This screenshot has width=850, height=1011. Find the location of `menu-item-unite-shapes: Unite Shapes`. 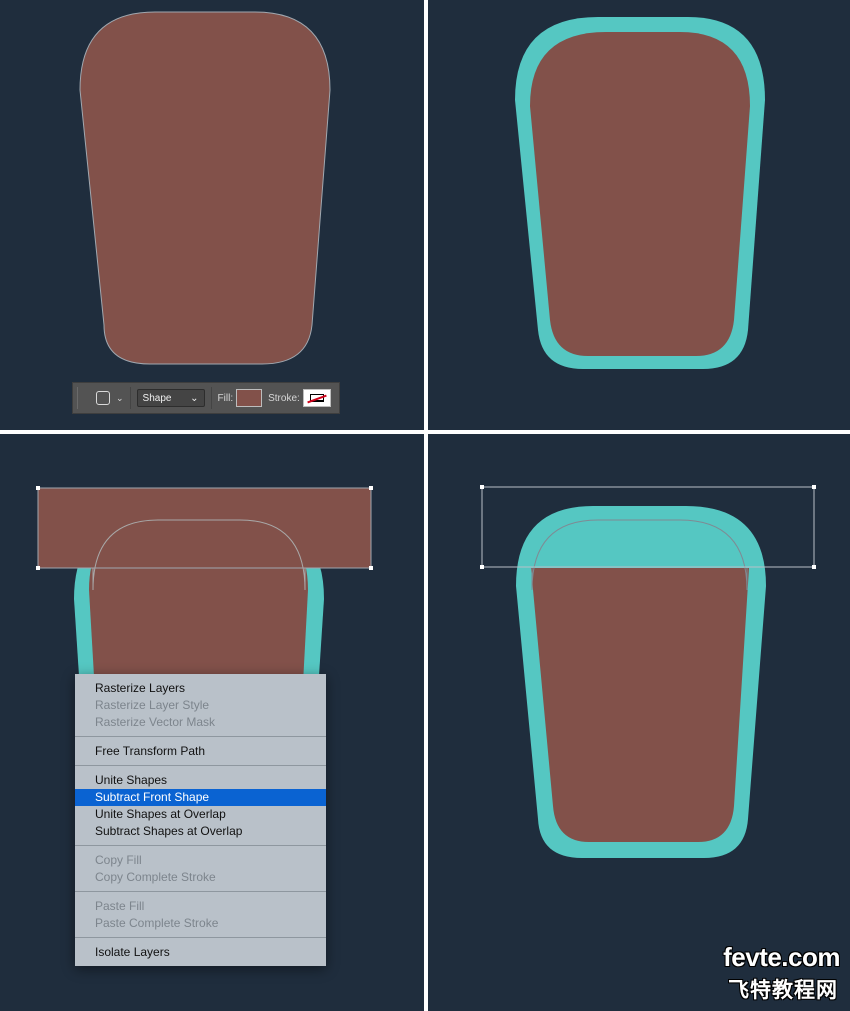

menu-item-unite-shapes: Unite Shapes is located at coordinates (200, 780).